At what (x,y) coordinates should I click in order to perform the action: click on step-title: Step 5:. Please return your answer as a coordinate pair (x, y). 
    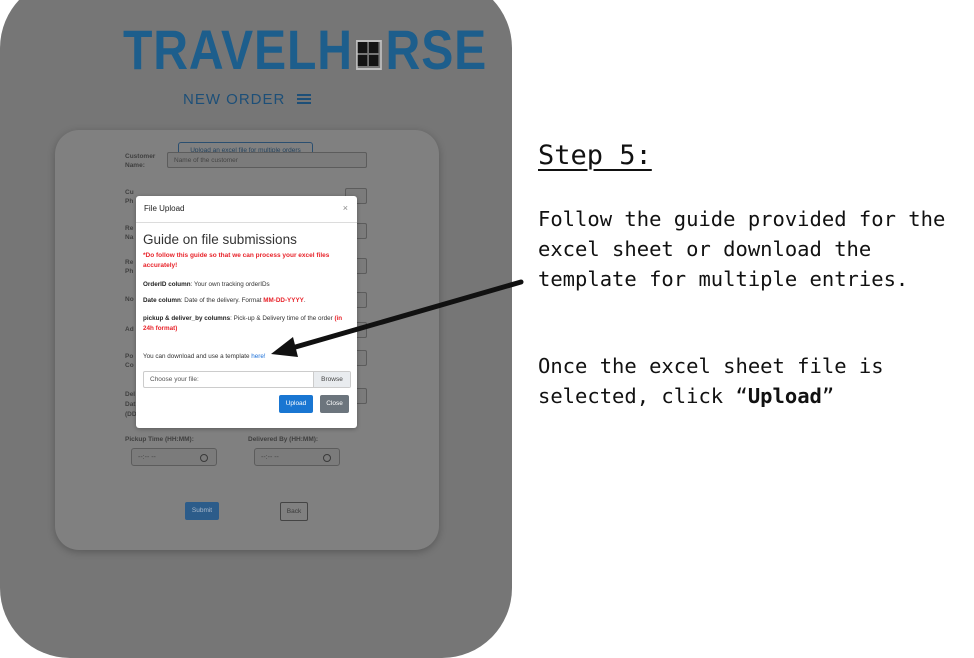
    Looking at the image, I should click on (595, 155).